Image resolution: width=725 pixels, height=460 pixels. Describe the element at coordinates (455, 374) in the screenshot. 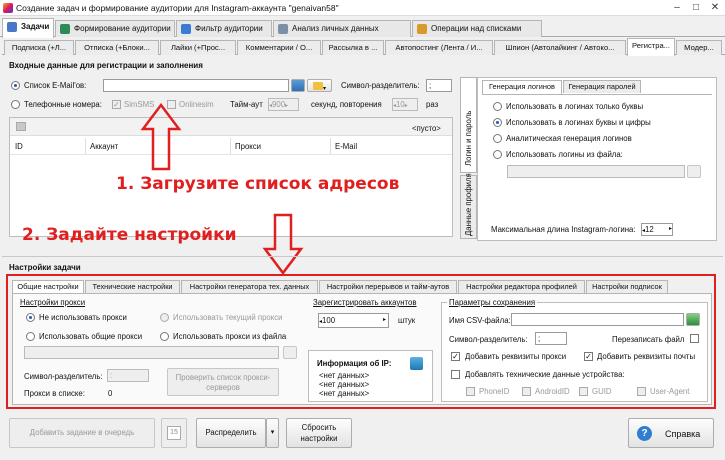

I see `add-tech-checkbox` at that location.